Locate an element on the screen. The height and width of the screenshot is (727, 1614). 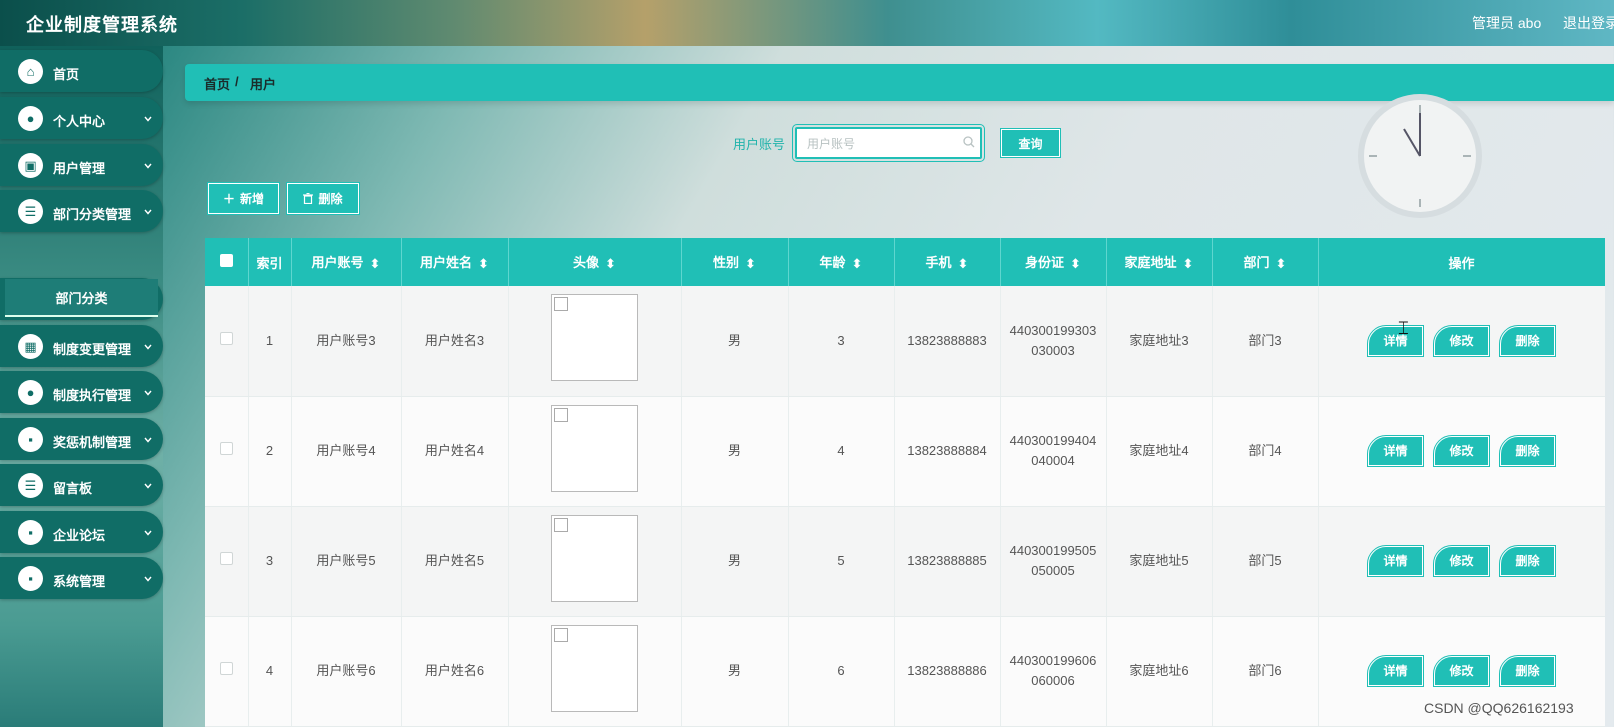
sidebar-item-label: 企业论坛 is located at coordinates (79, 535).